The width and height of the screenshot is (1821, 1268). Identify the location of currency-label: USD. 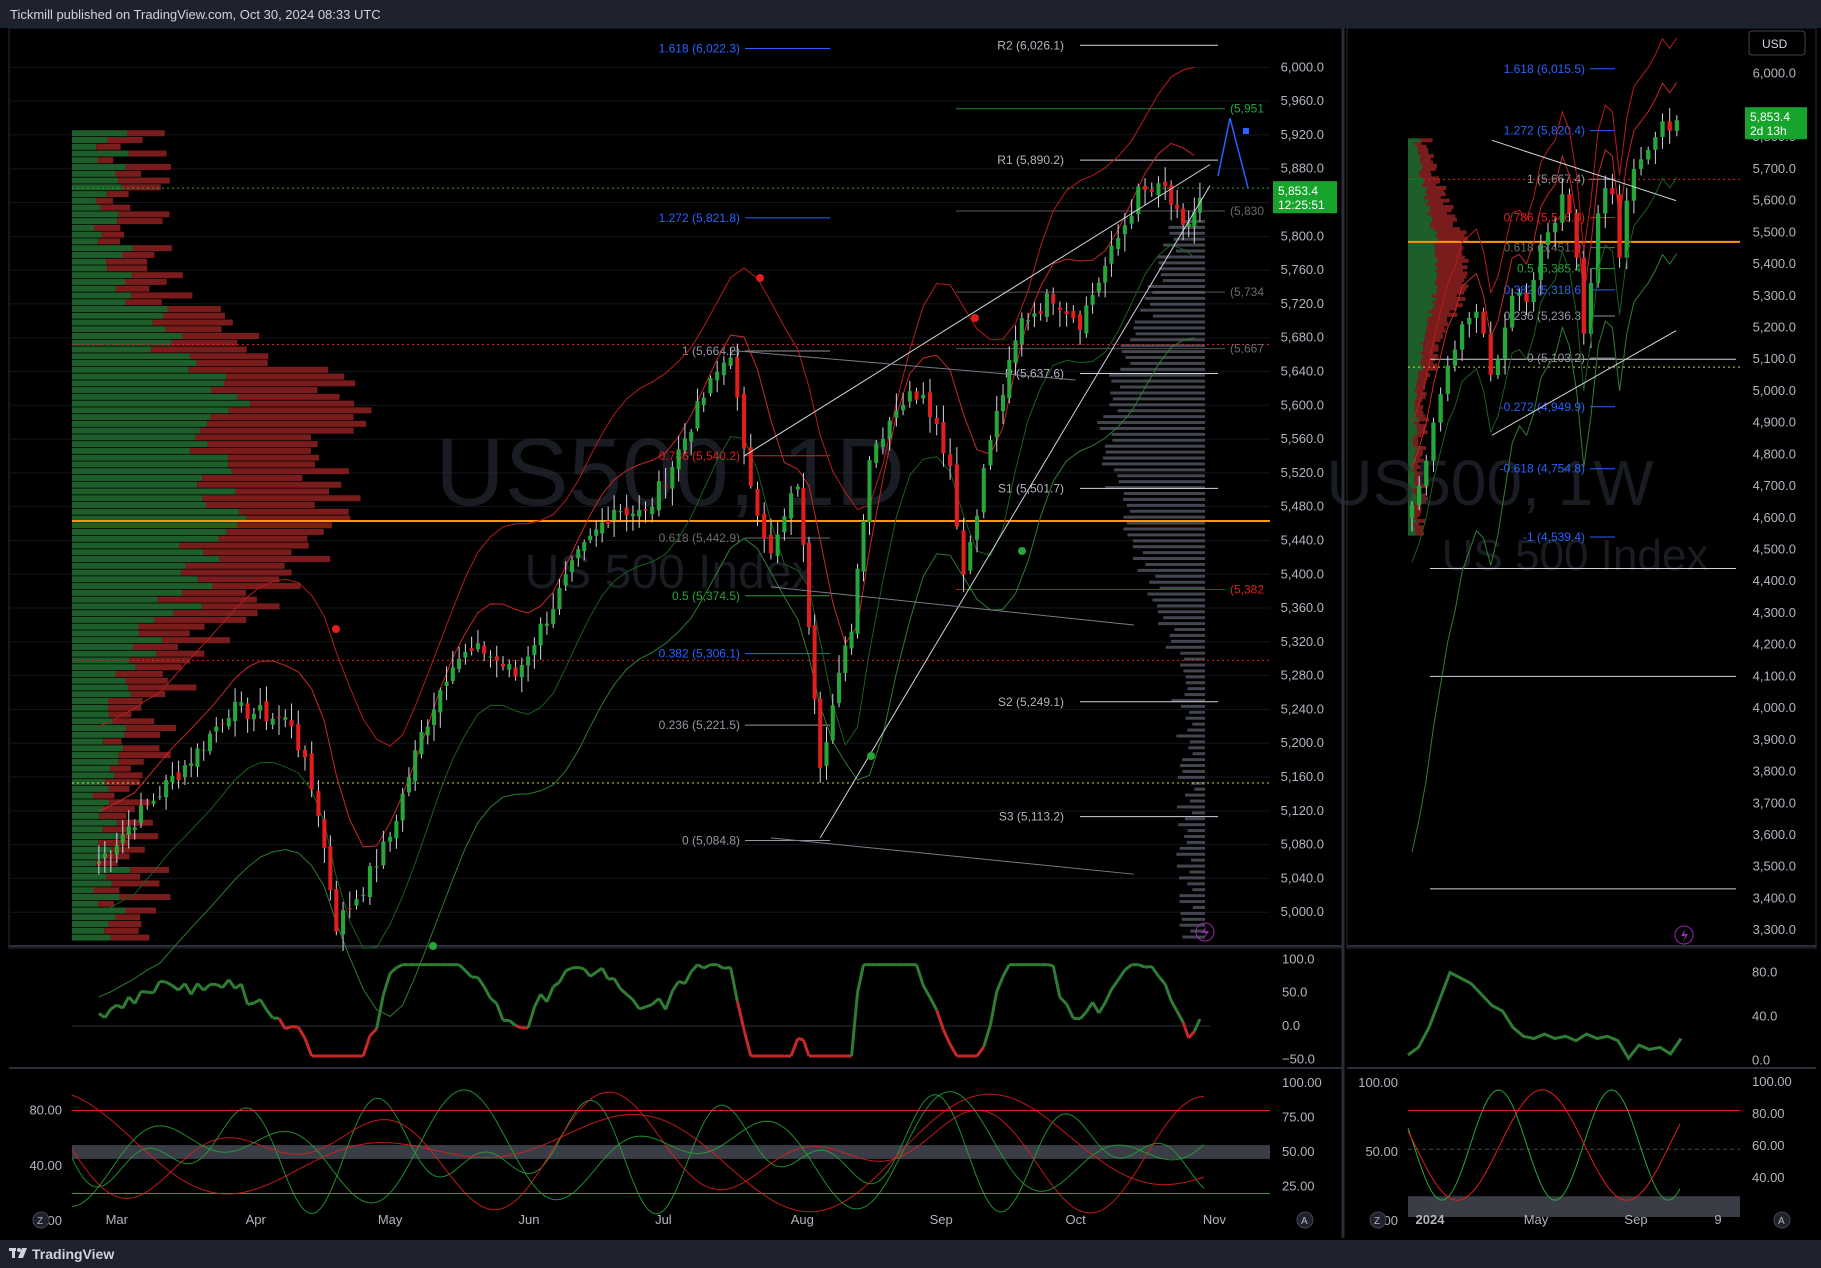
(1775, 44).